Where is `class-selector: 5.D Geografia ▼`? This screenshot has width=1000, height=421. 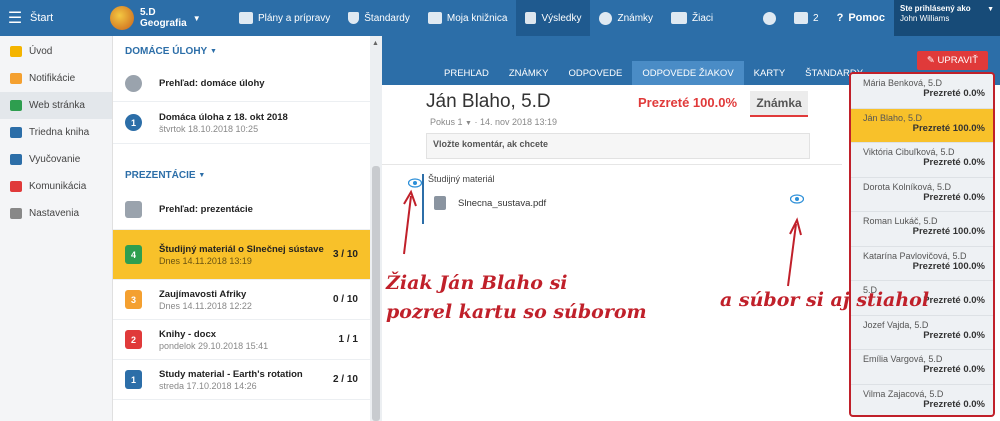
class-selector: 5.D Geografia ▼ is located at coordinates (170, 18).